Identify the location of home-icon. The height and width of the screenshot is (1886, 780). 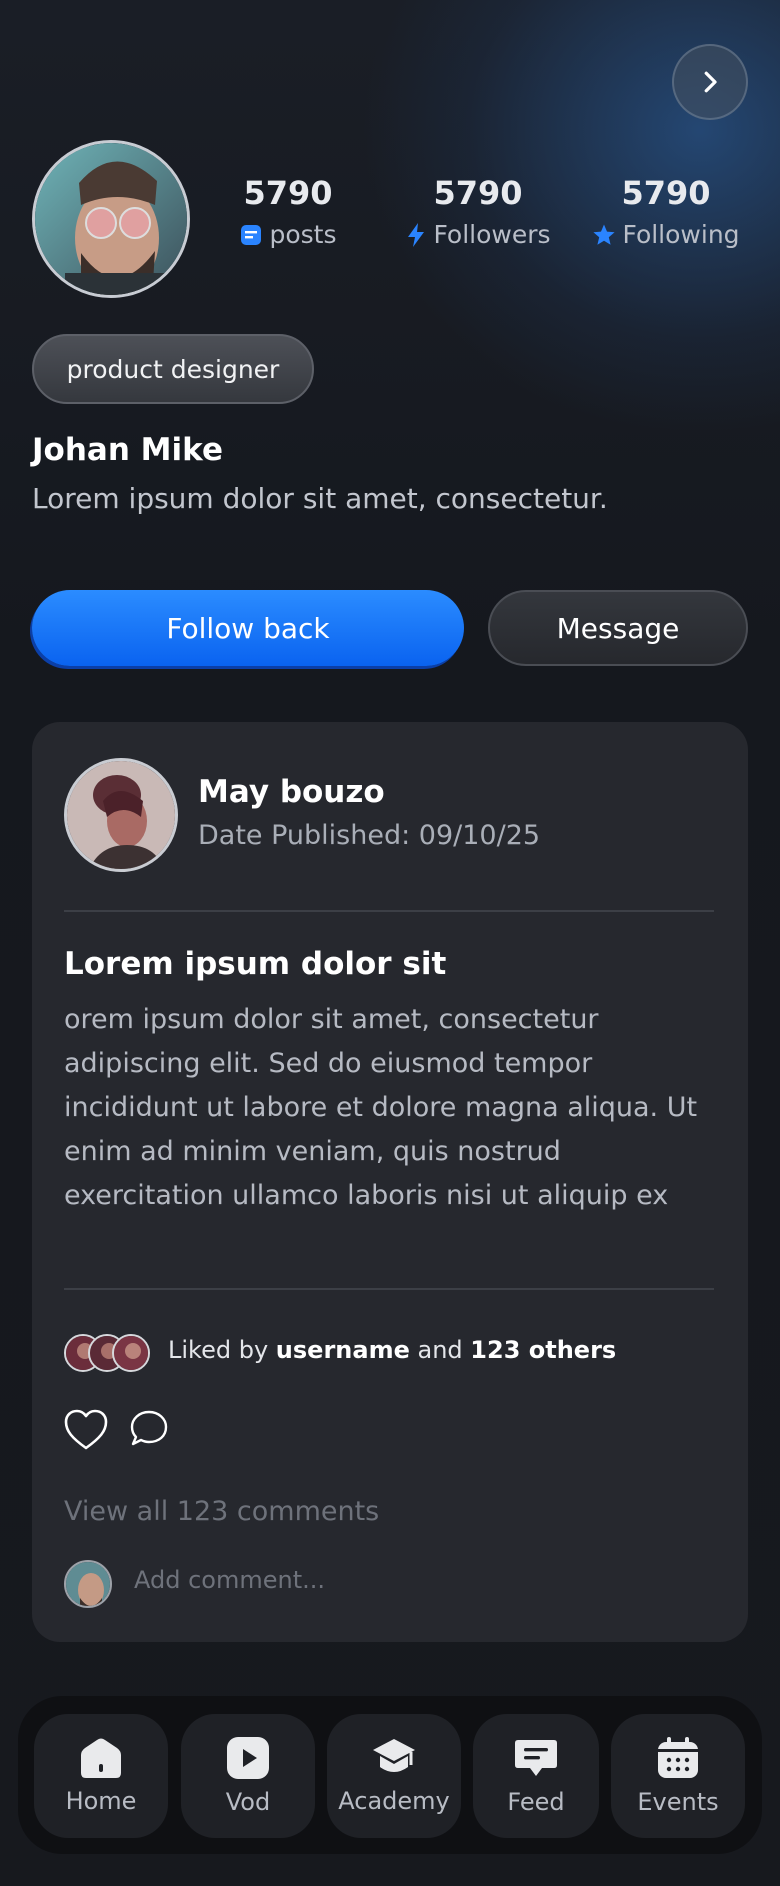
(101, 1758).